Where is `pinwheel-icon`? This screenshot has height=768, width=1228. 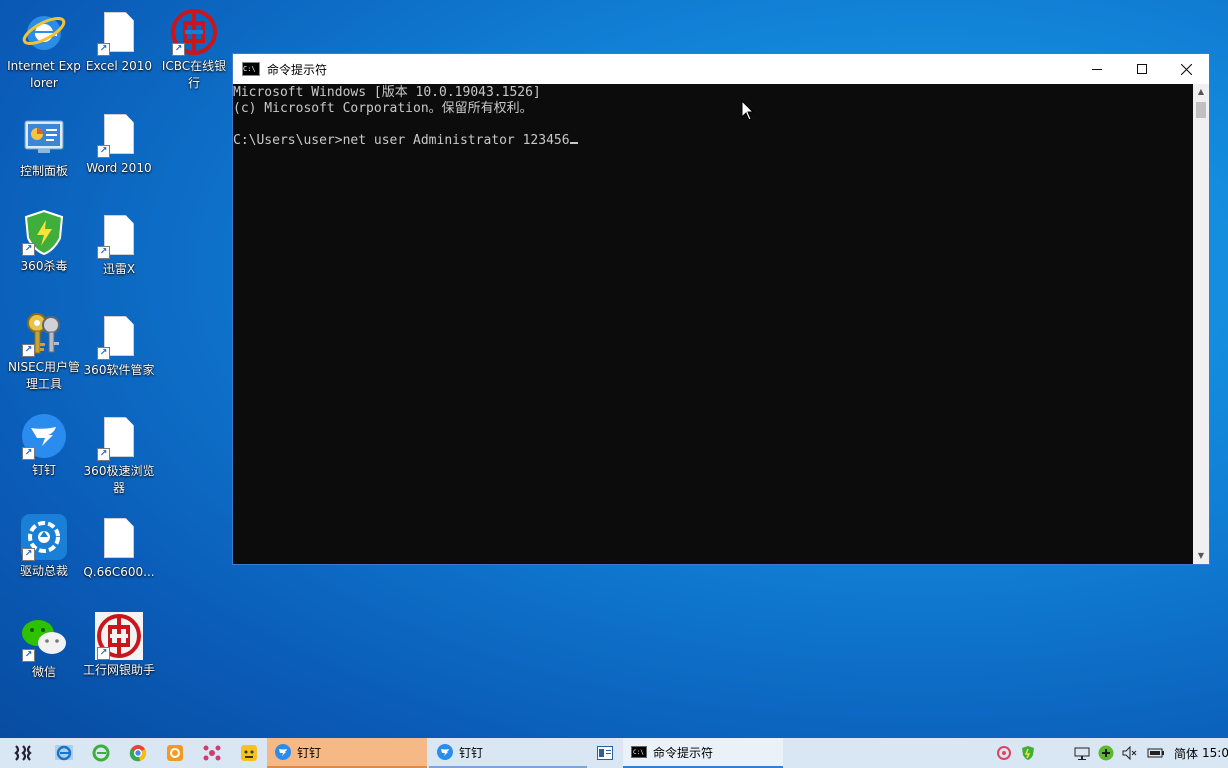
pinwheel-icon is located at coordinates (1004, 753).